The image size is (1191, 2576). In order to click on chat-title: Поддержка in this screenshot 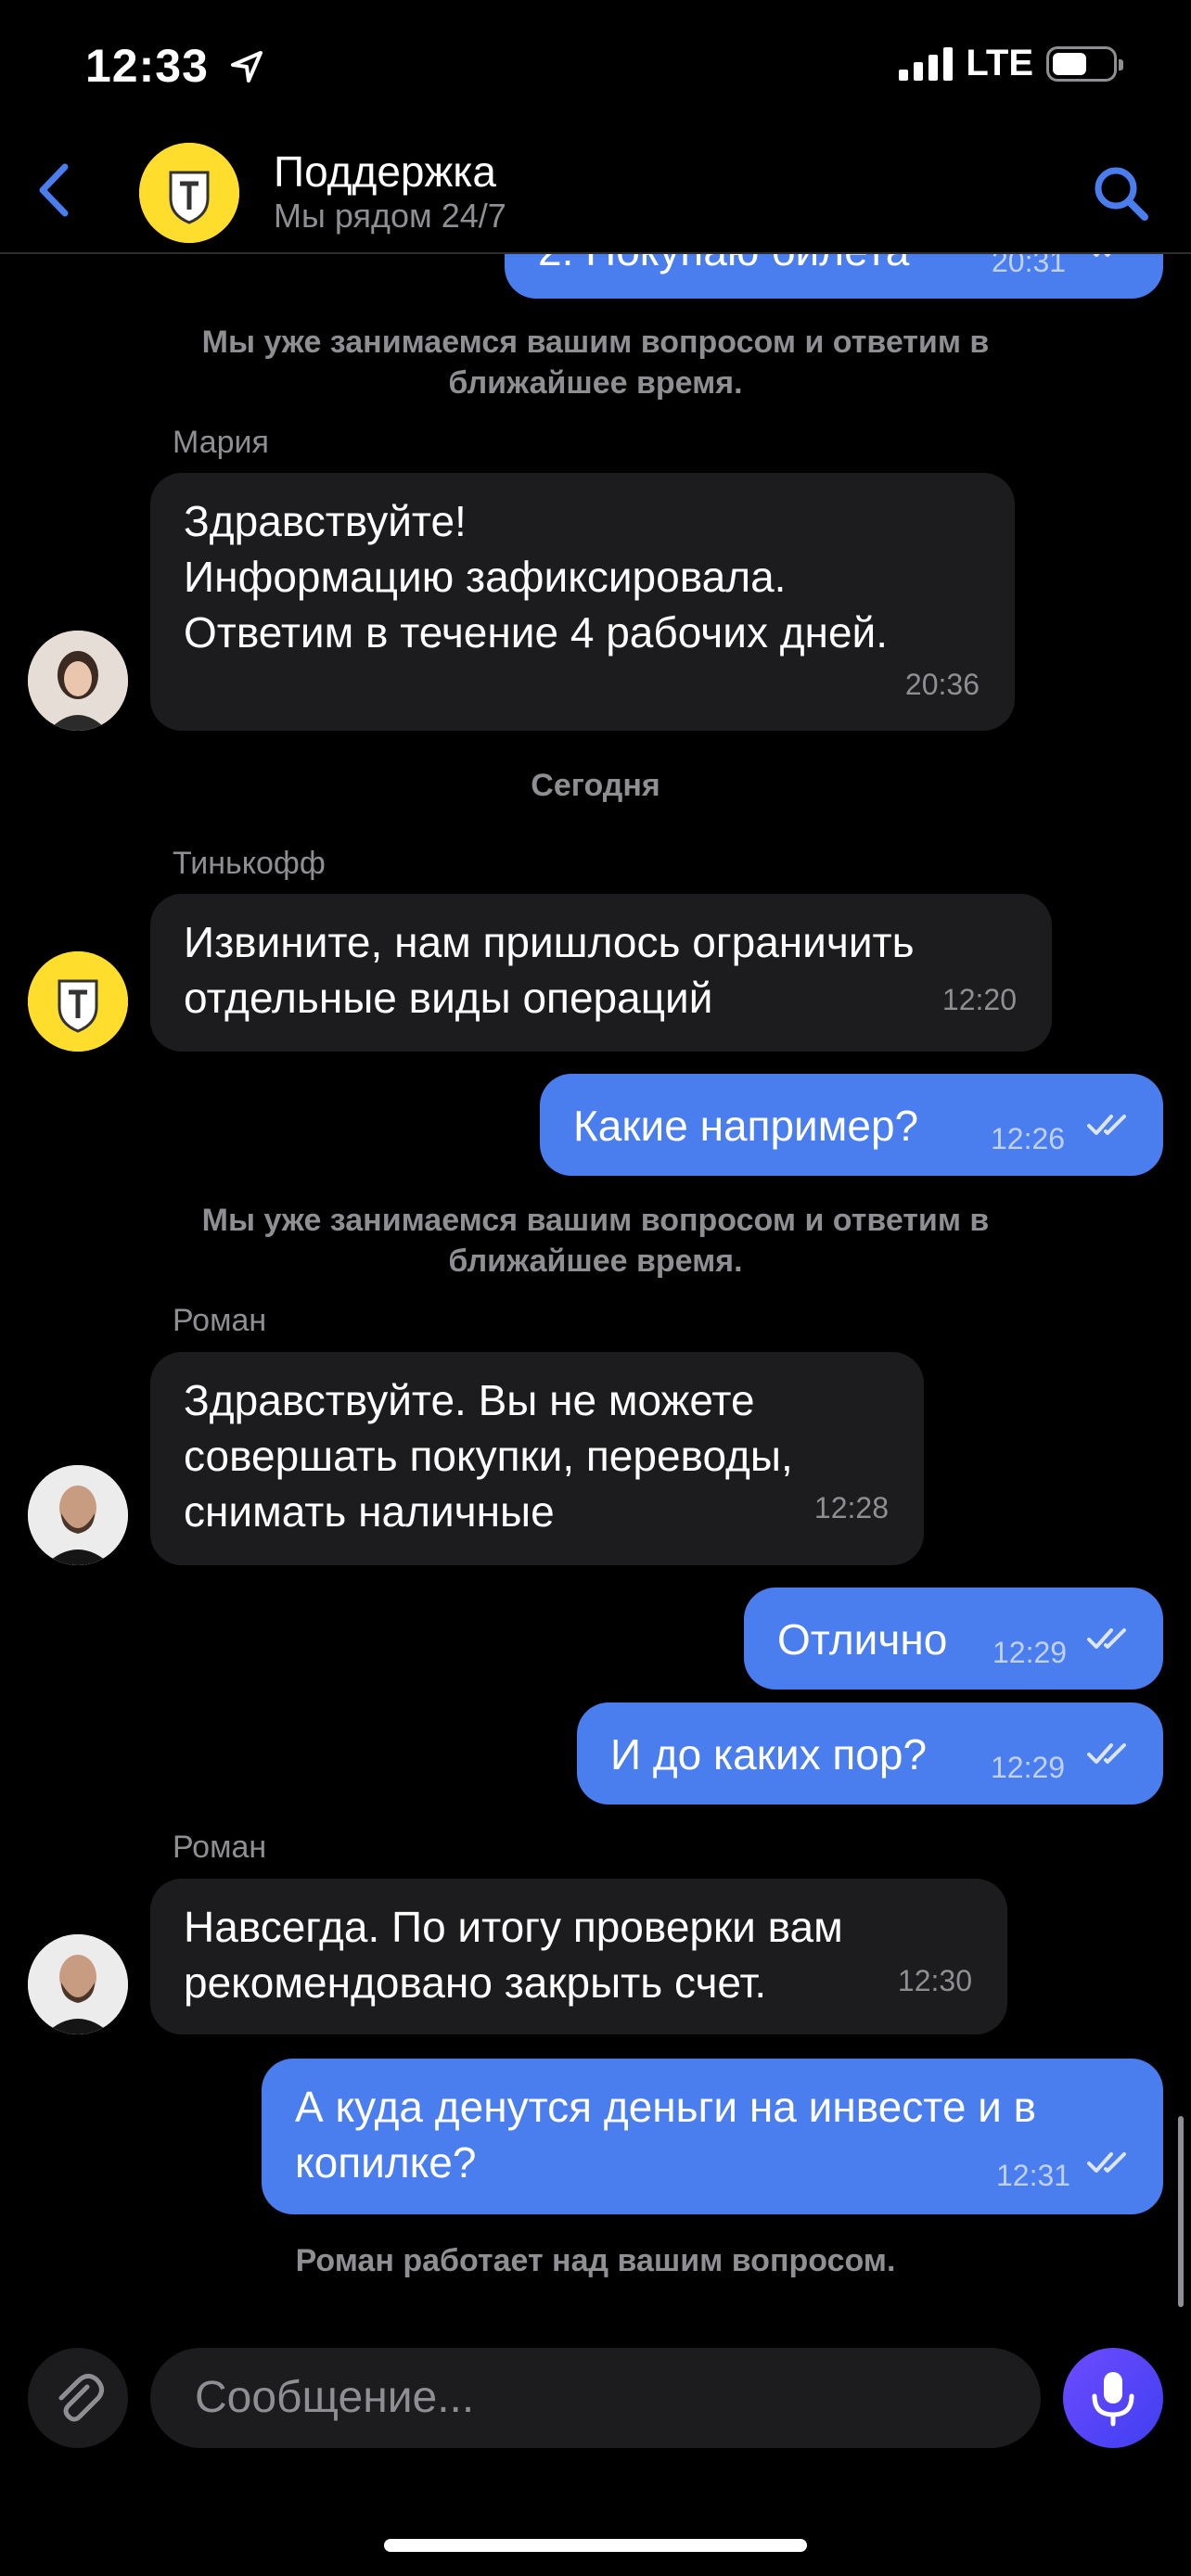, I will do `click(385, 172)`.